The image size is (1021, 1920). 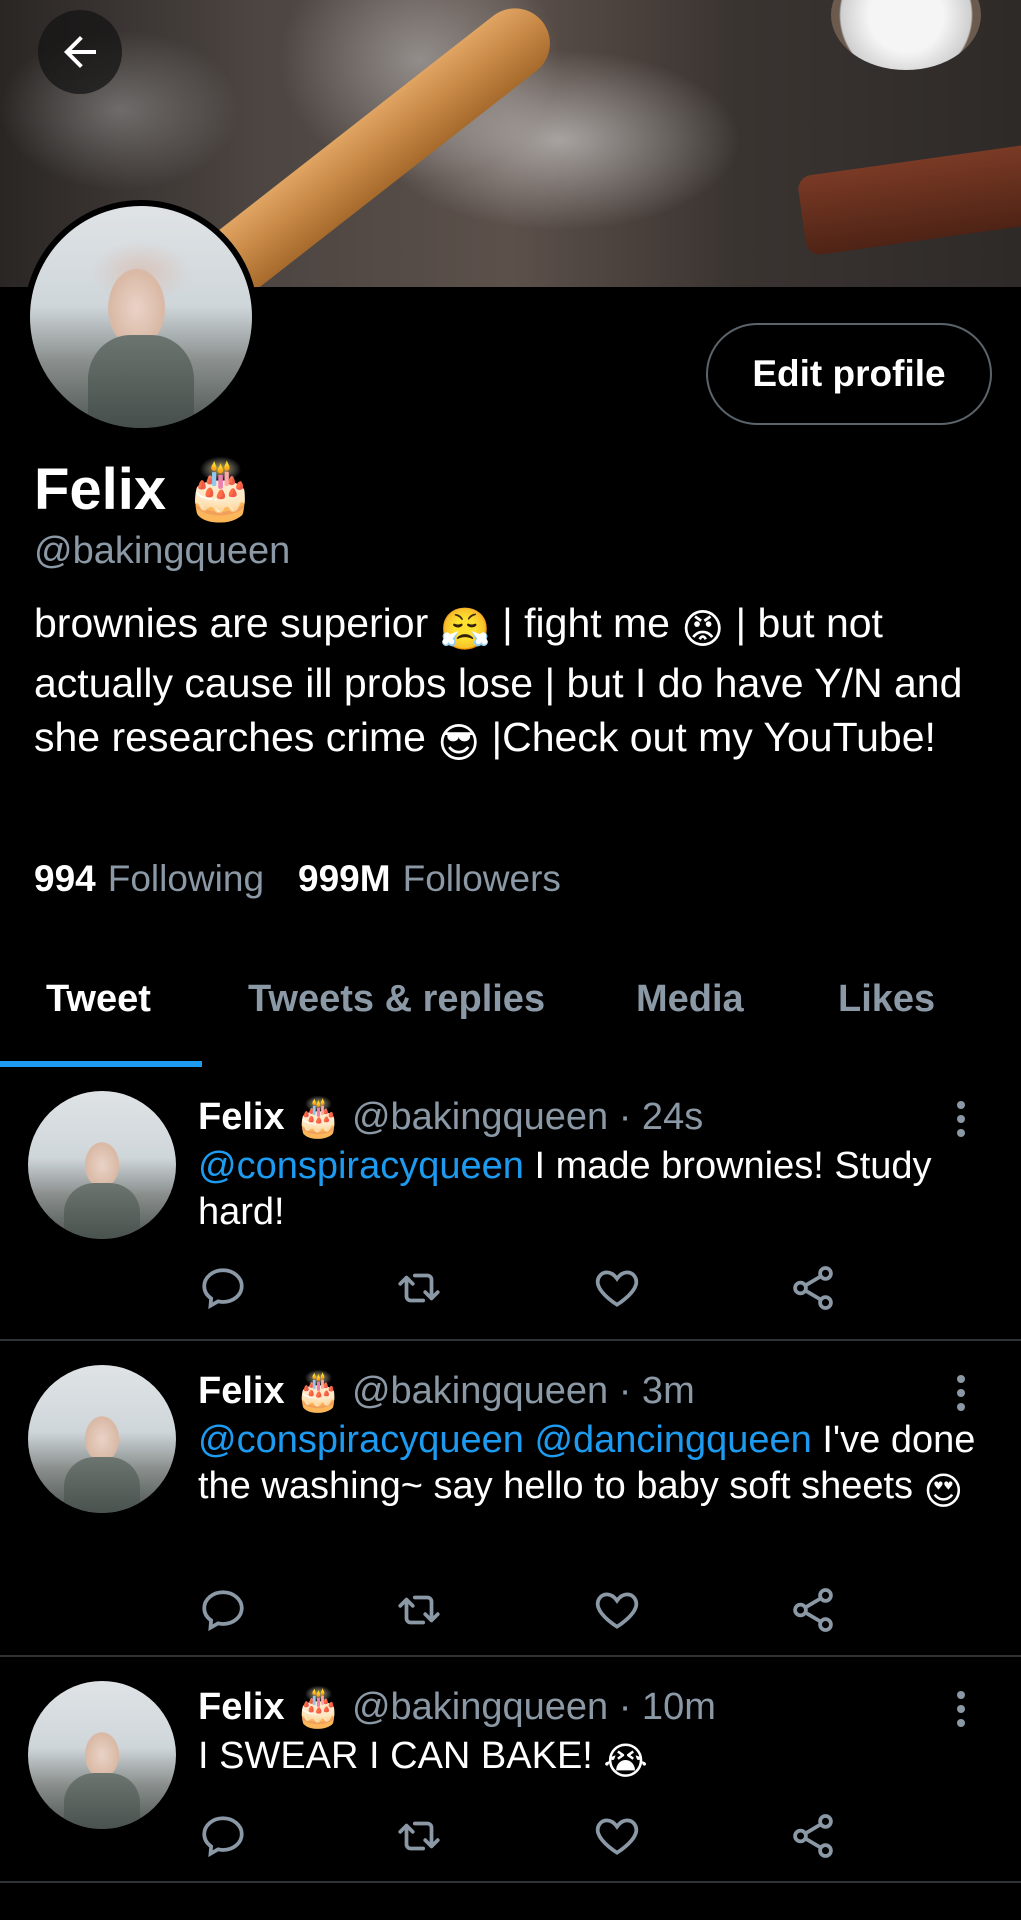 I want to click on display-name-text: Felix, so click(x=100, y=489).